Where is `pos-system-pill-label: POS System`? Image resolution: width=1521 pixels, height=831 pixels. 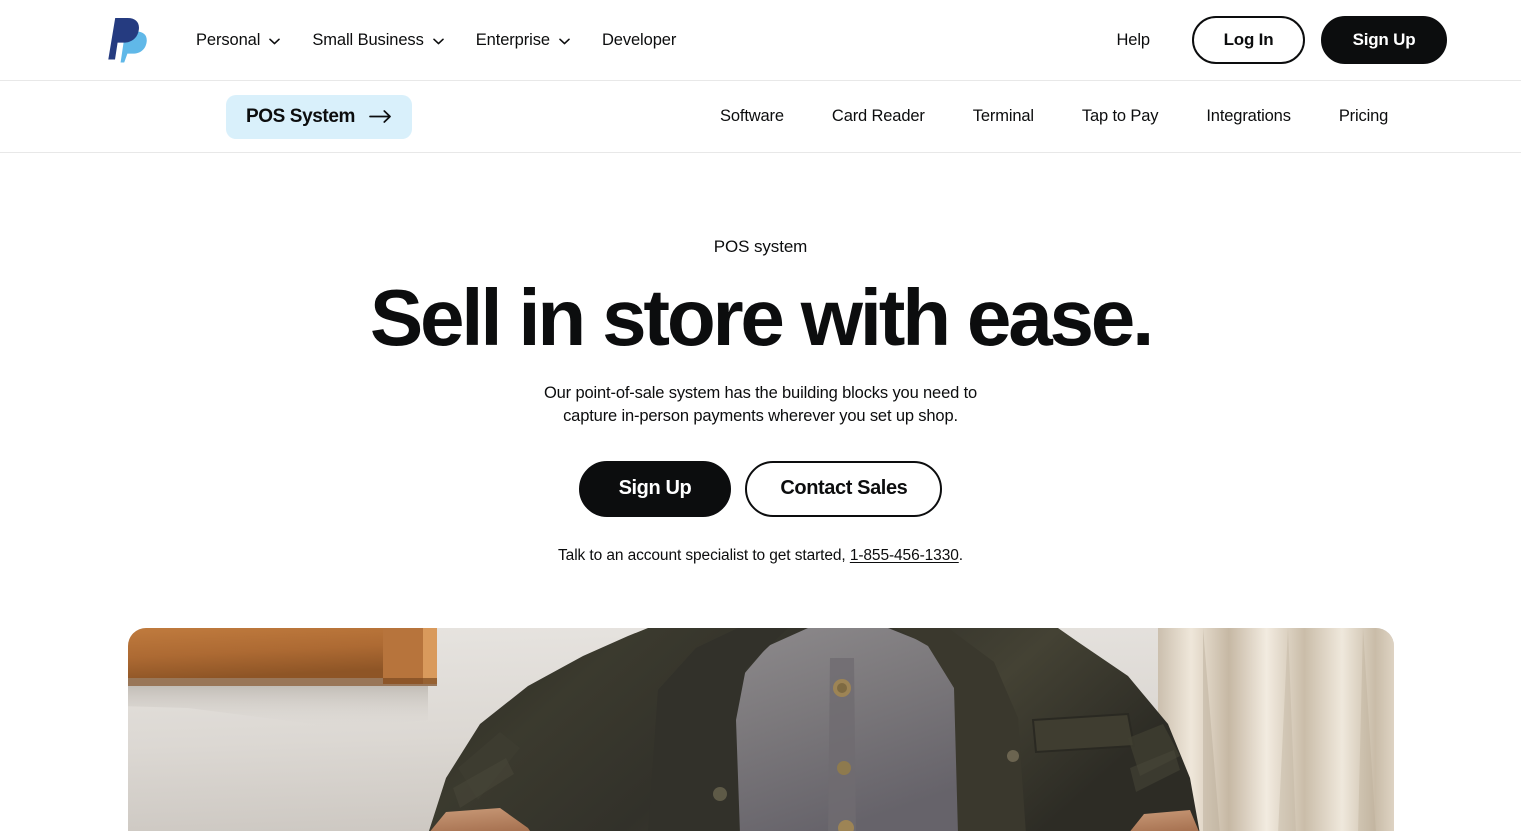
pos-system-pill-label: POS System is located at coordinates (300, 116).